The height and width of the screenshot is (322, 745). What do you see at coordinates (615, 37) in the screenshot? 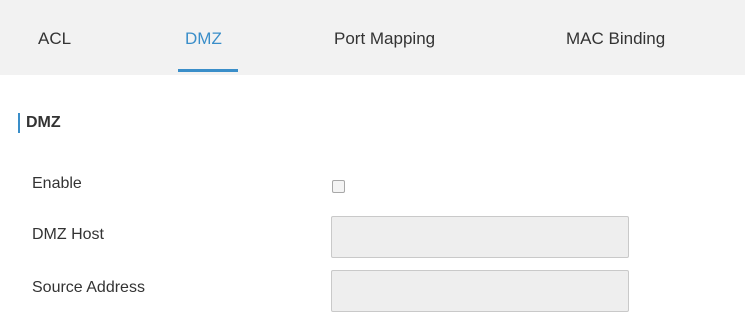
I see `tab-mac-binding: MAC Binding` at bounding box center [615, 37].